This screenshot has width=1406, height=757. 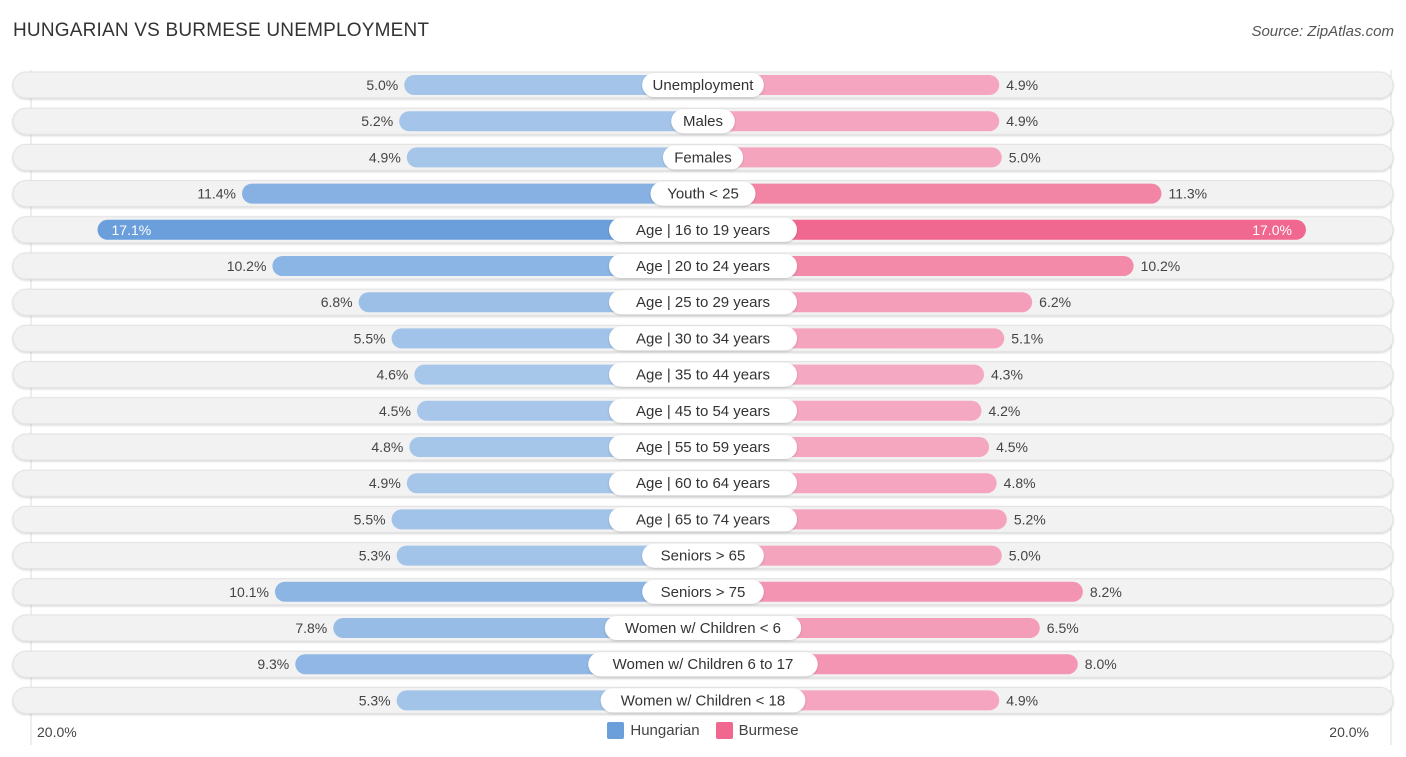 I want to click on category-label: Males, so click(x=703, y=121).